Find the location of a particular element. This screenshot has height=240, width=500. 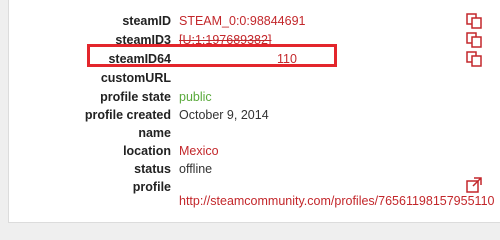

row-steamid3: steamID3 [U:1:197689382] is located at coordinates (254, 40).